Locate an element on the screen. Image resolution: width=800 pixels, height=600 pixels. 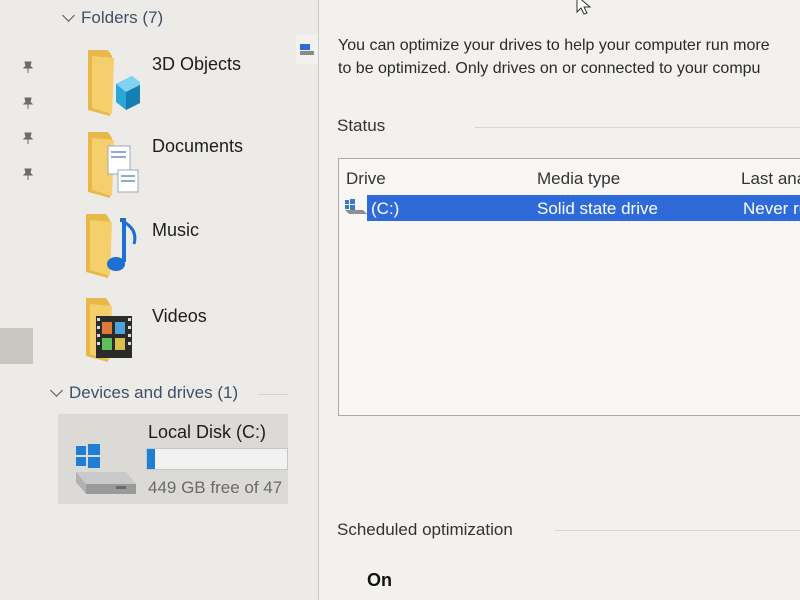
drive-label: Local Disk (C:) is located at coordinates (207, 432).